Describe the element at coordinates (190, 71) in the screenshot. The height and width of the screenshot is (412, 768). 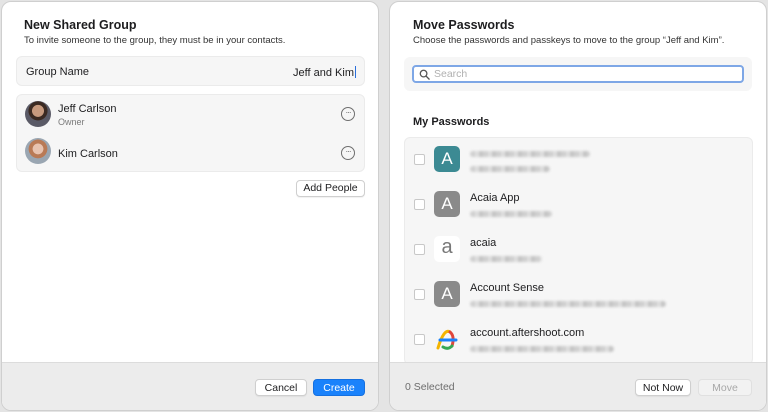
I see `group-name-field: Group Name Jeff and Kim` at that location.